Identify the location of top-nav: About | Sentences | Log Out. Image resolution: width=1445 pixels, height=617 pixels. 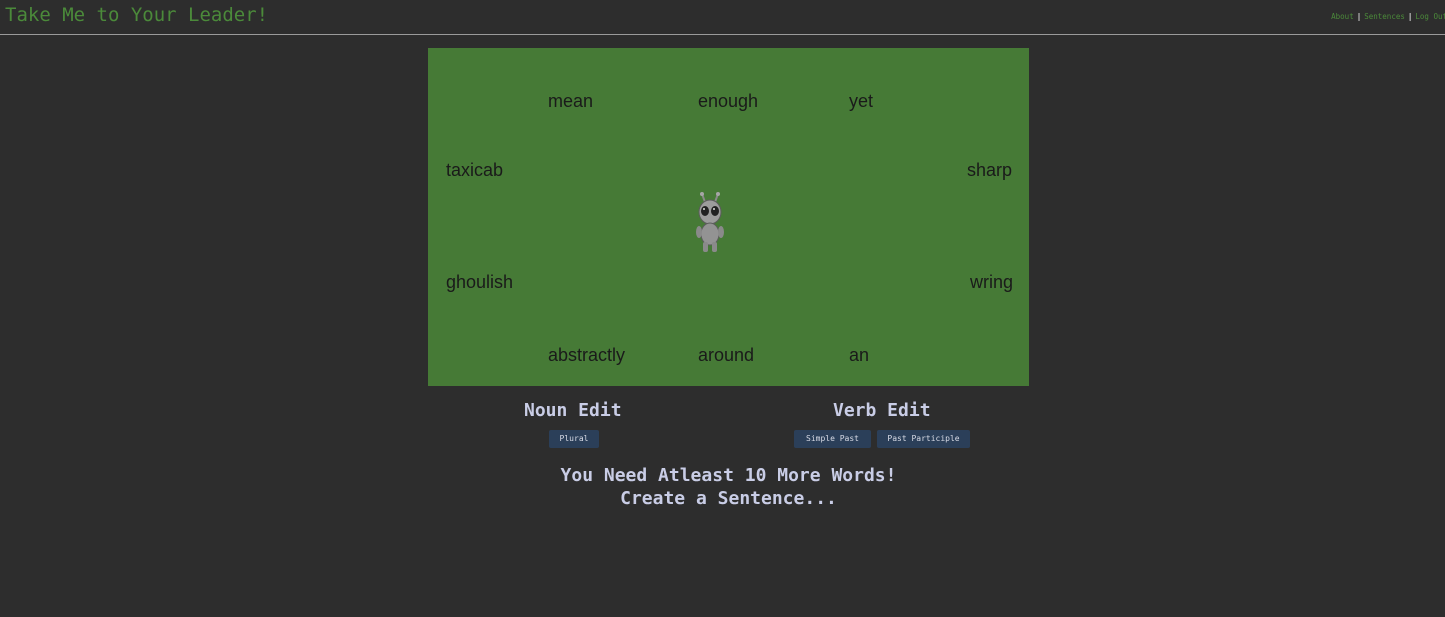
(1388, 16).